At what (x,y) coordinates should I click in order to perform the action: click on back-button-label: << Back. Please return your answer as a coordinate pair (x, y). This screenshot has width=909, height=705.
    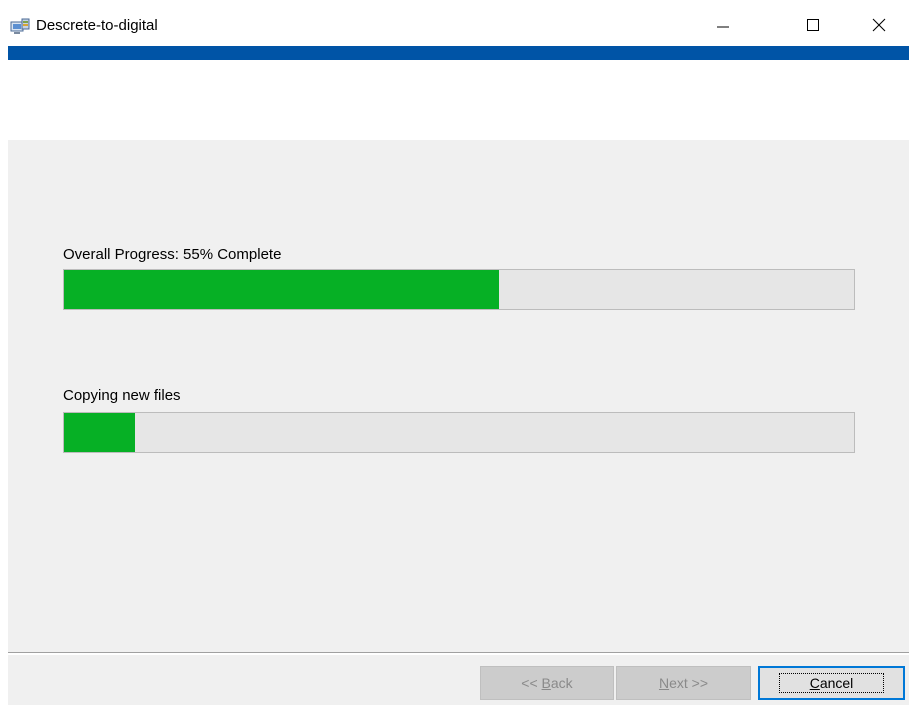
    Looking at the image, I should click on (547, 683).